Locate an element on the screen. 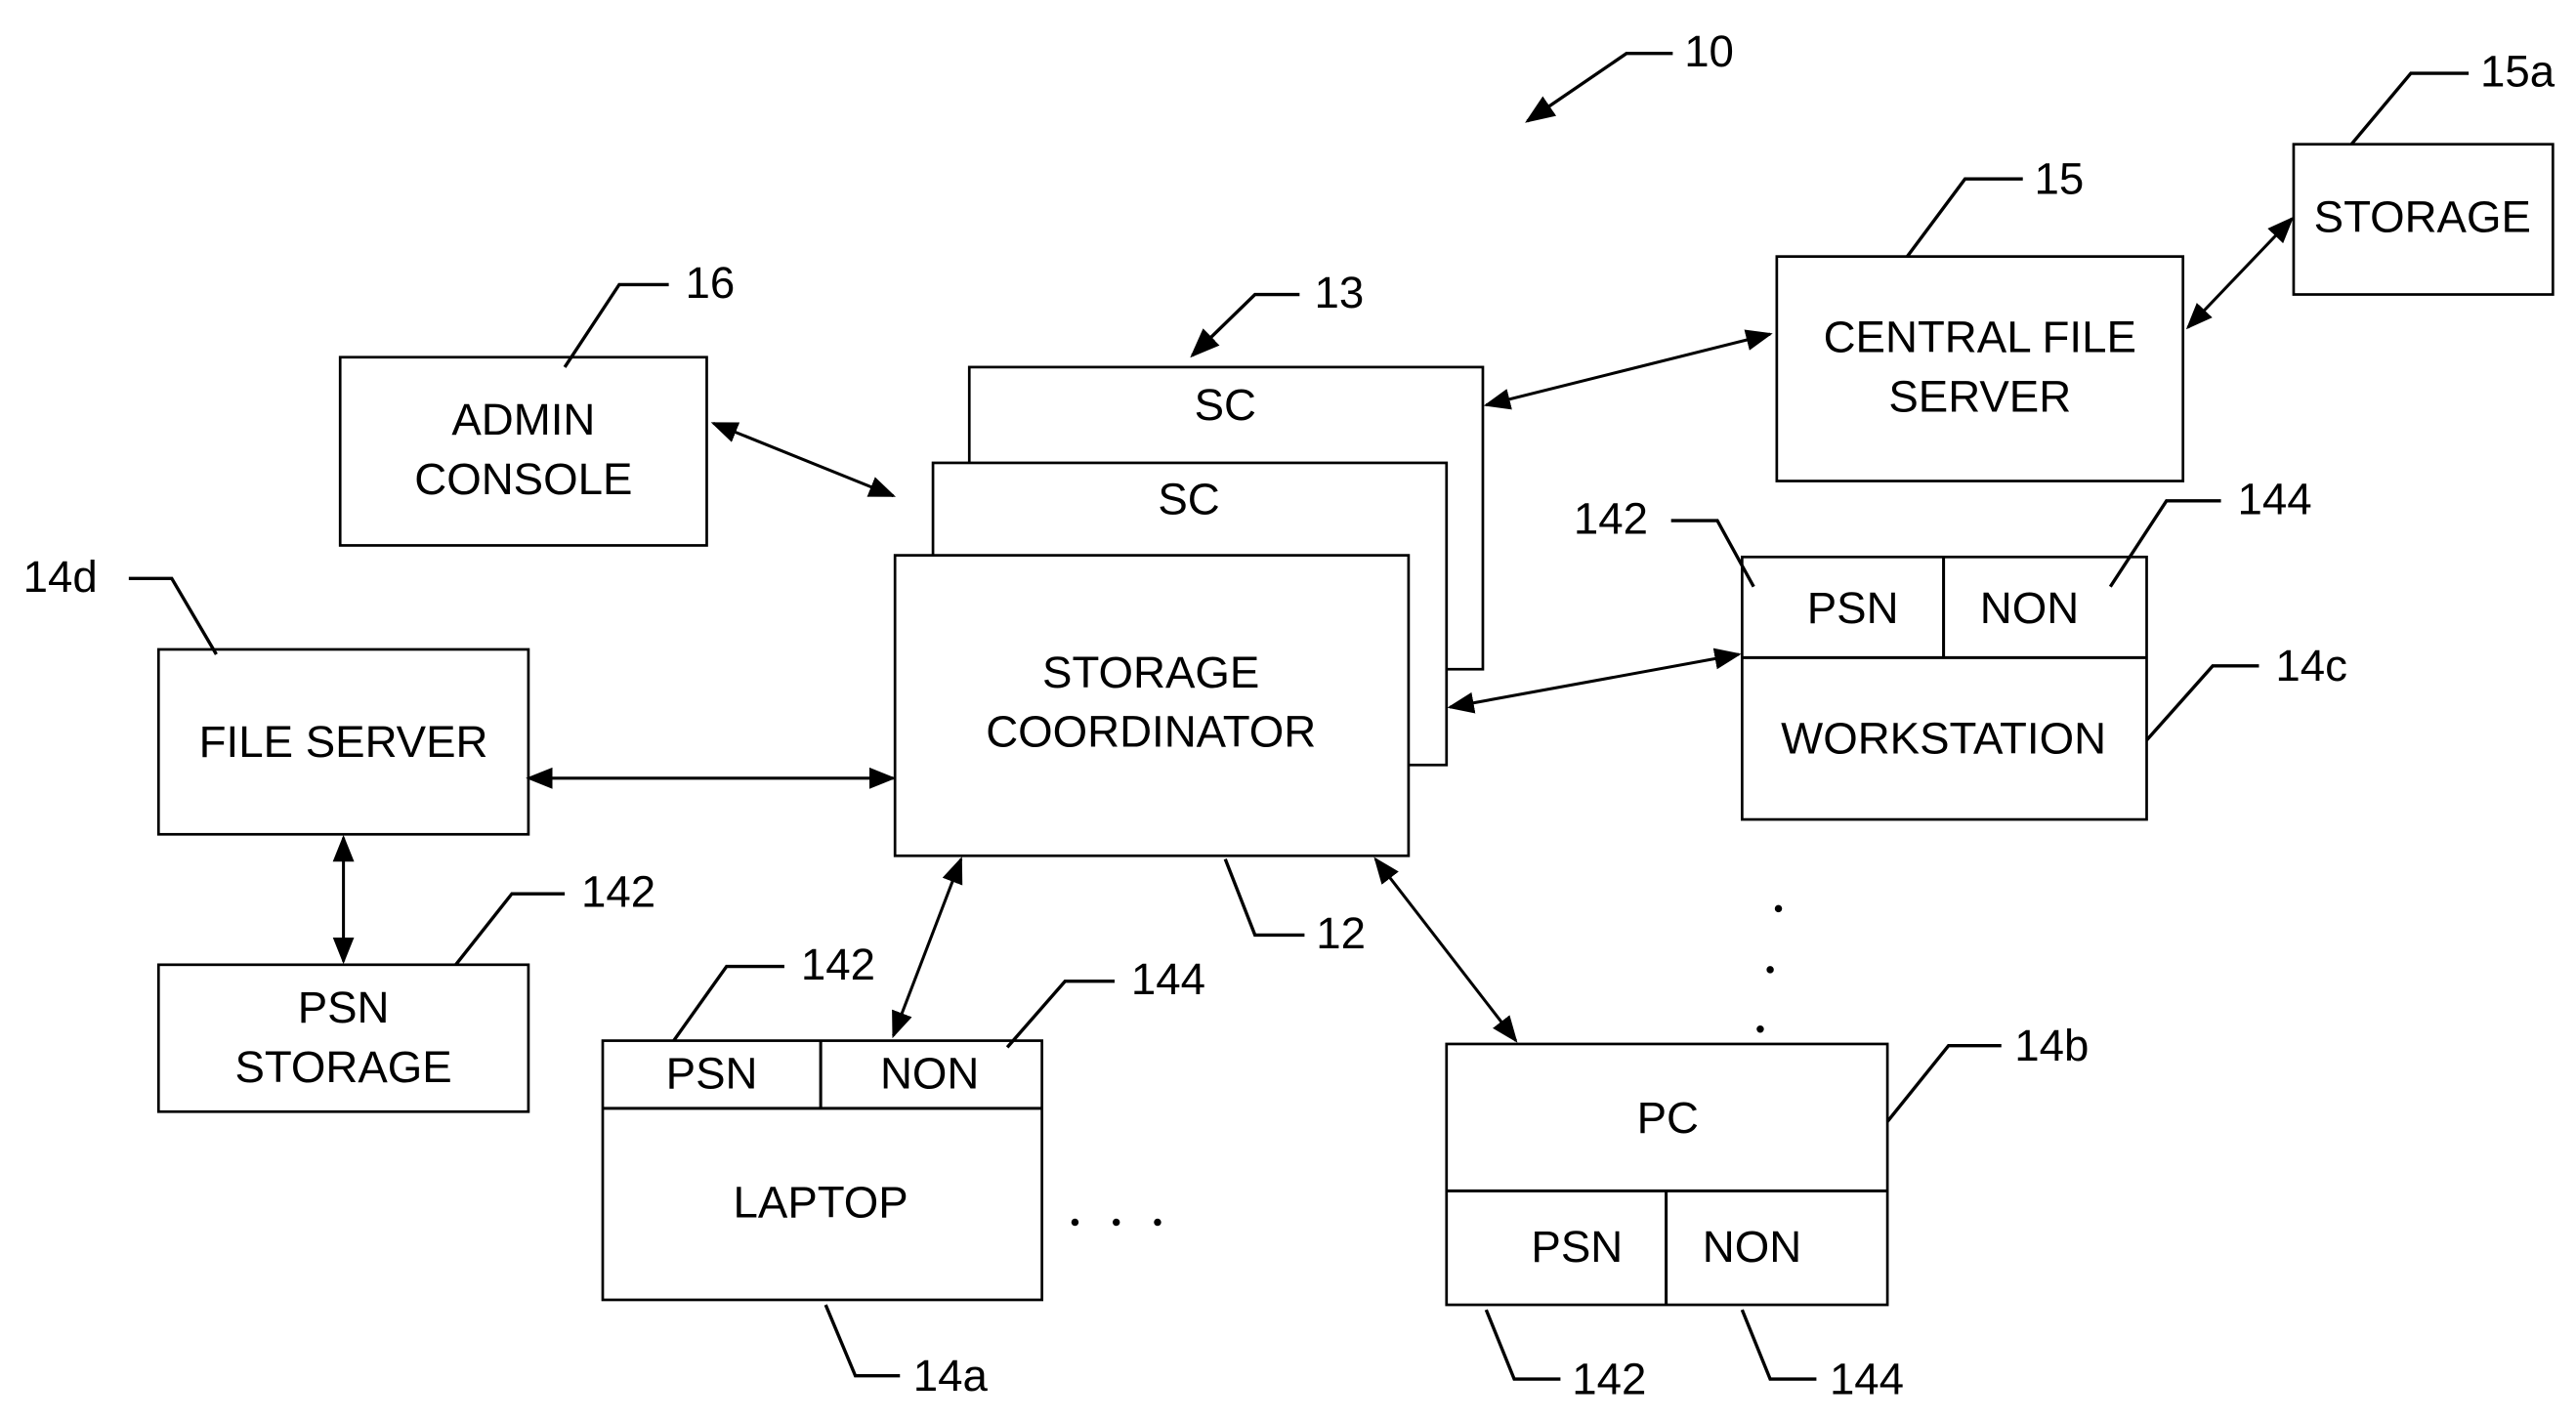 This screenshot has width=2576, height=1421. workstation-psn: PSN is located at coordinates (1853, 608).